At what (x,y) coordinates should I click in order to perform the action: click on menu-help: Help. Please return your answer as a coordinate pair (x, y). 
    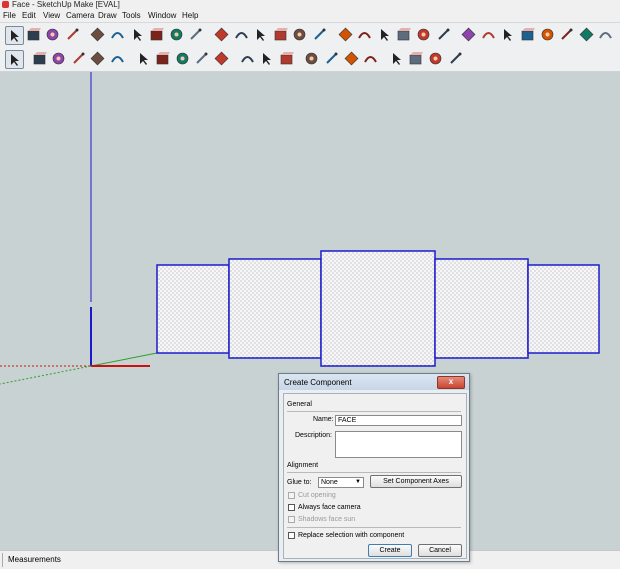
    Looking at the image, I should click on (190, 16).